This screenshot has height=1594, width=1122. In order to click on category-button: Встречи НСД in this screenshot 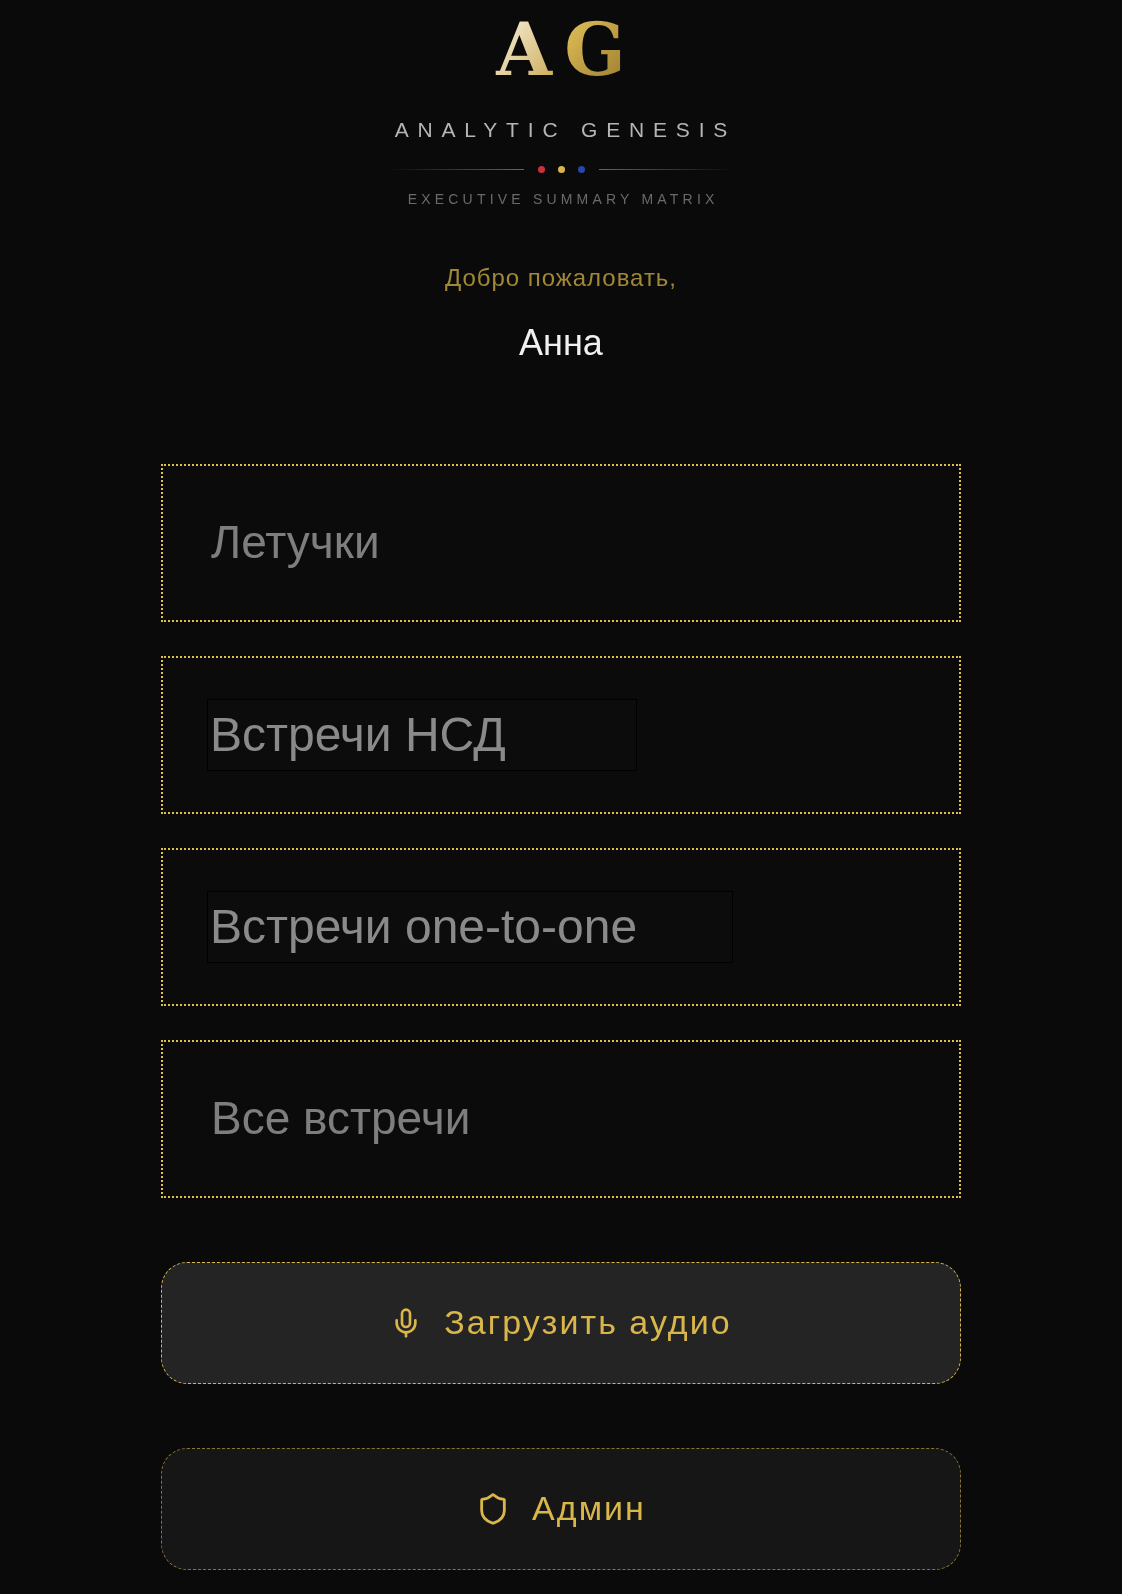, I will do `click(561, 734)`.